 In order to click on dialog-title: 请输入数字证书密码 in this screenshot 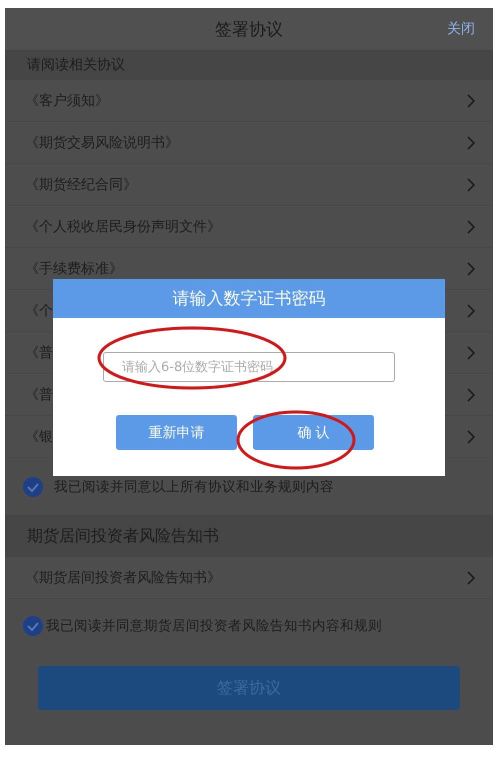, I will do `click(249, 298)`.